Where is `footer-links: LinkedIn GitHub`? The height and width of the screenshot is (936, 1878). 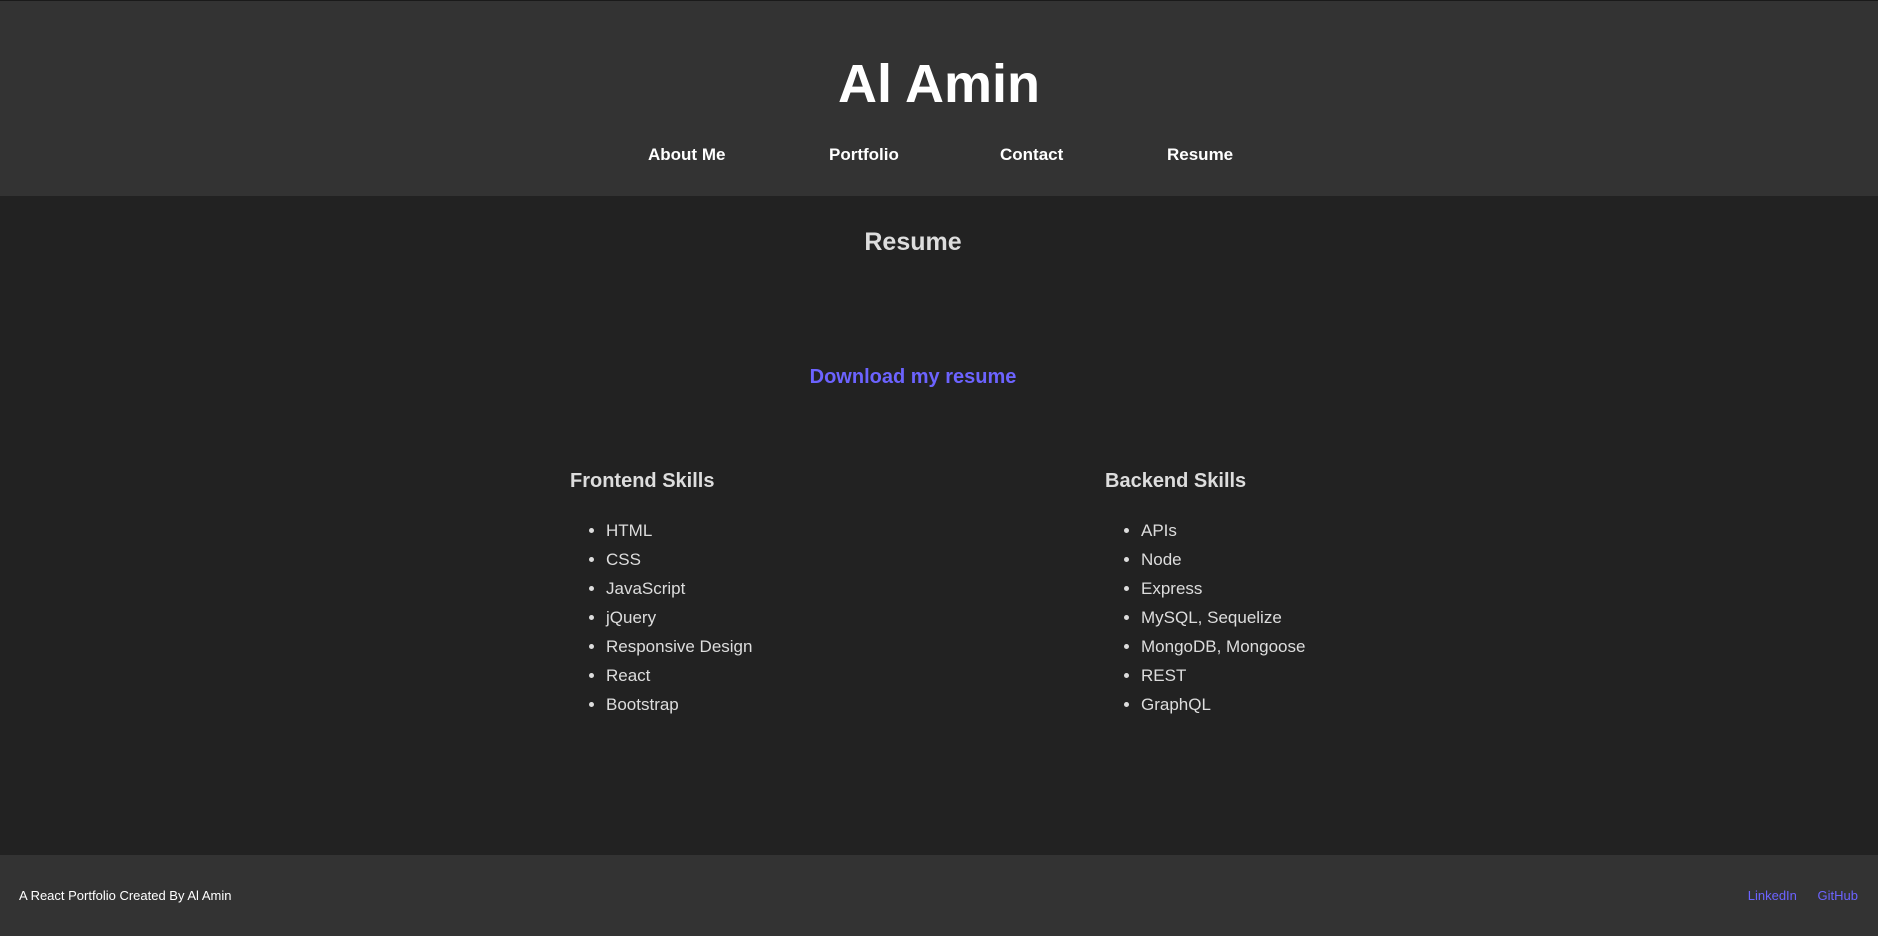 footer-links: LinkedIn GitHub is located at coordinates (1794, 895).